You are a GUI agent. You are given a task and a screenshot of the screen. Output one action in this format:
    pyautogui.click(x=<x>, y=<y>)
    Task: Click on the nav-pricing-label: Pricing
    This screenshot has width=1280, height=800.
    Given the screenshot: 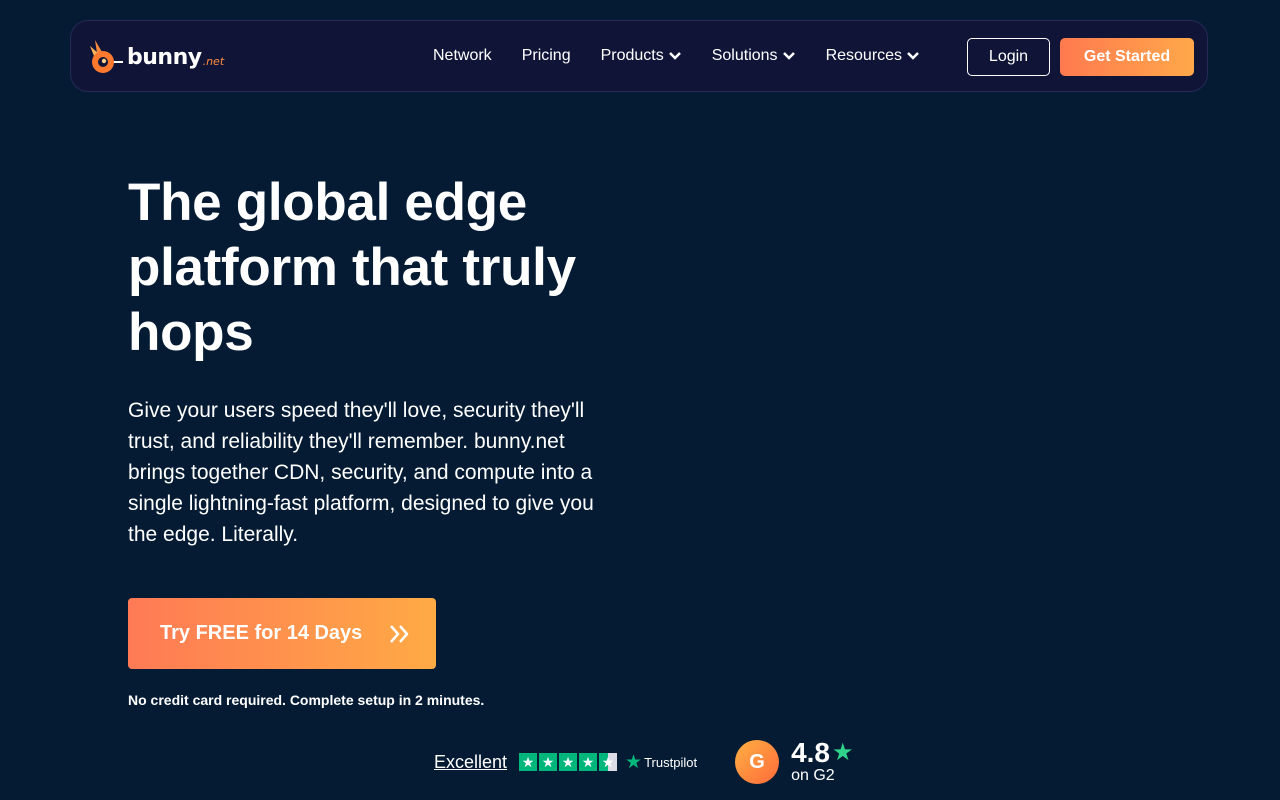 What is the action you would take?
    pyautogui.click(x=546, y=55)
    